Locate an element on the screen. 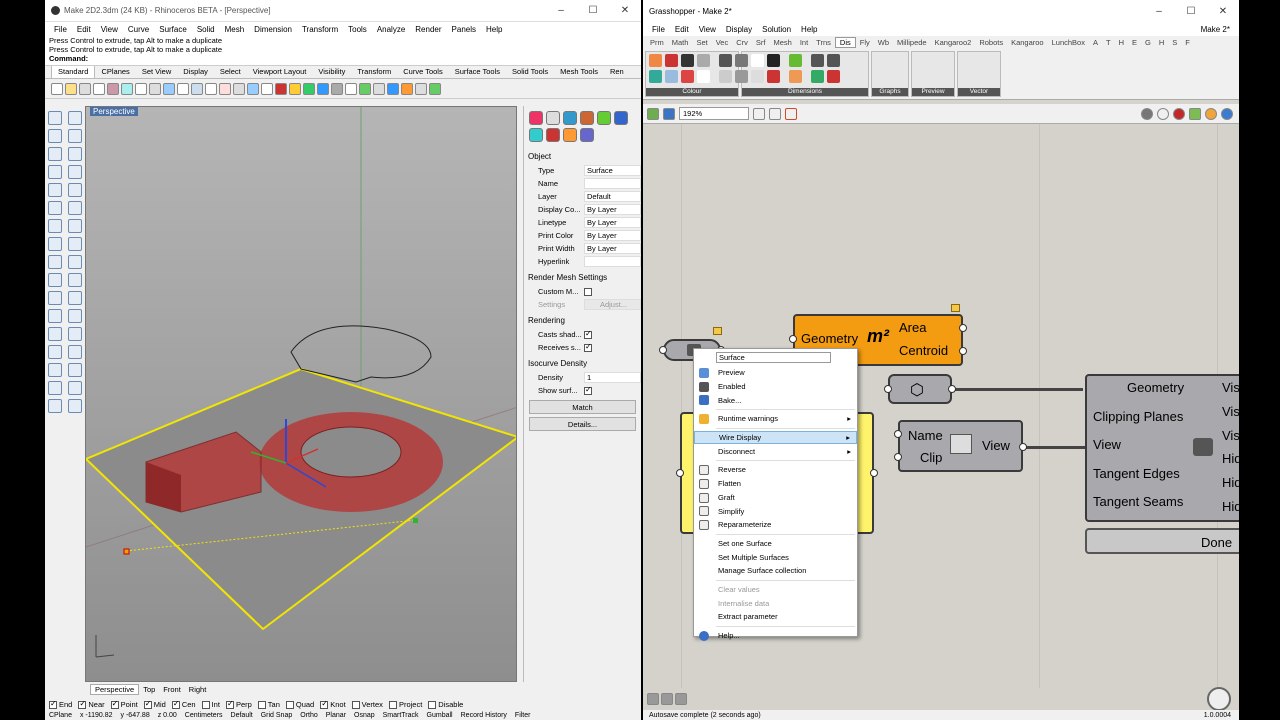  gh-tab: Kangaroo is located at coordinates (1027, 42).